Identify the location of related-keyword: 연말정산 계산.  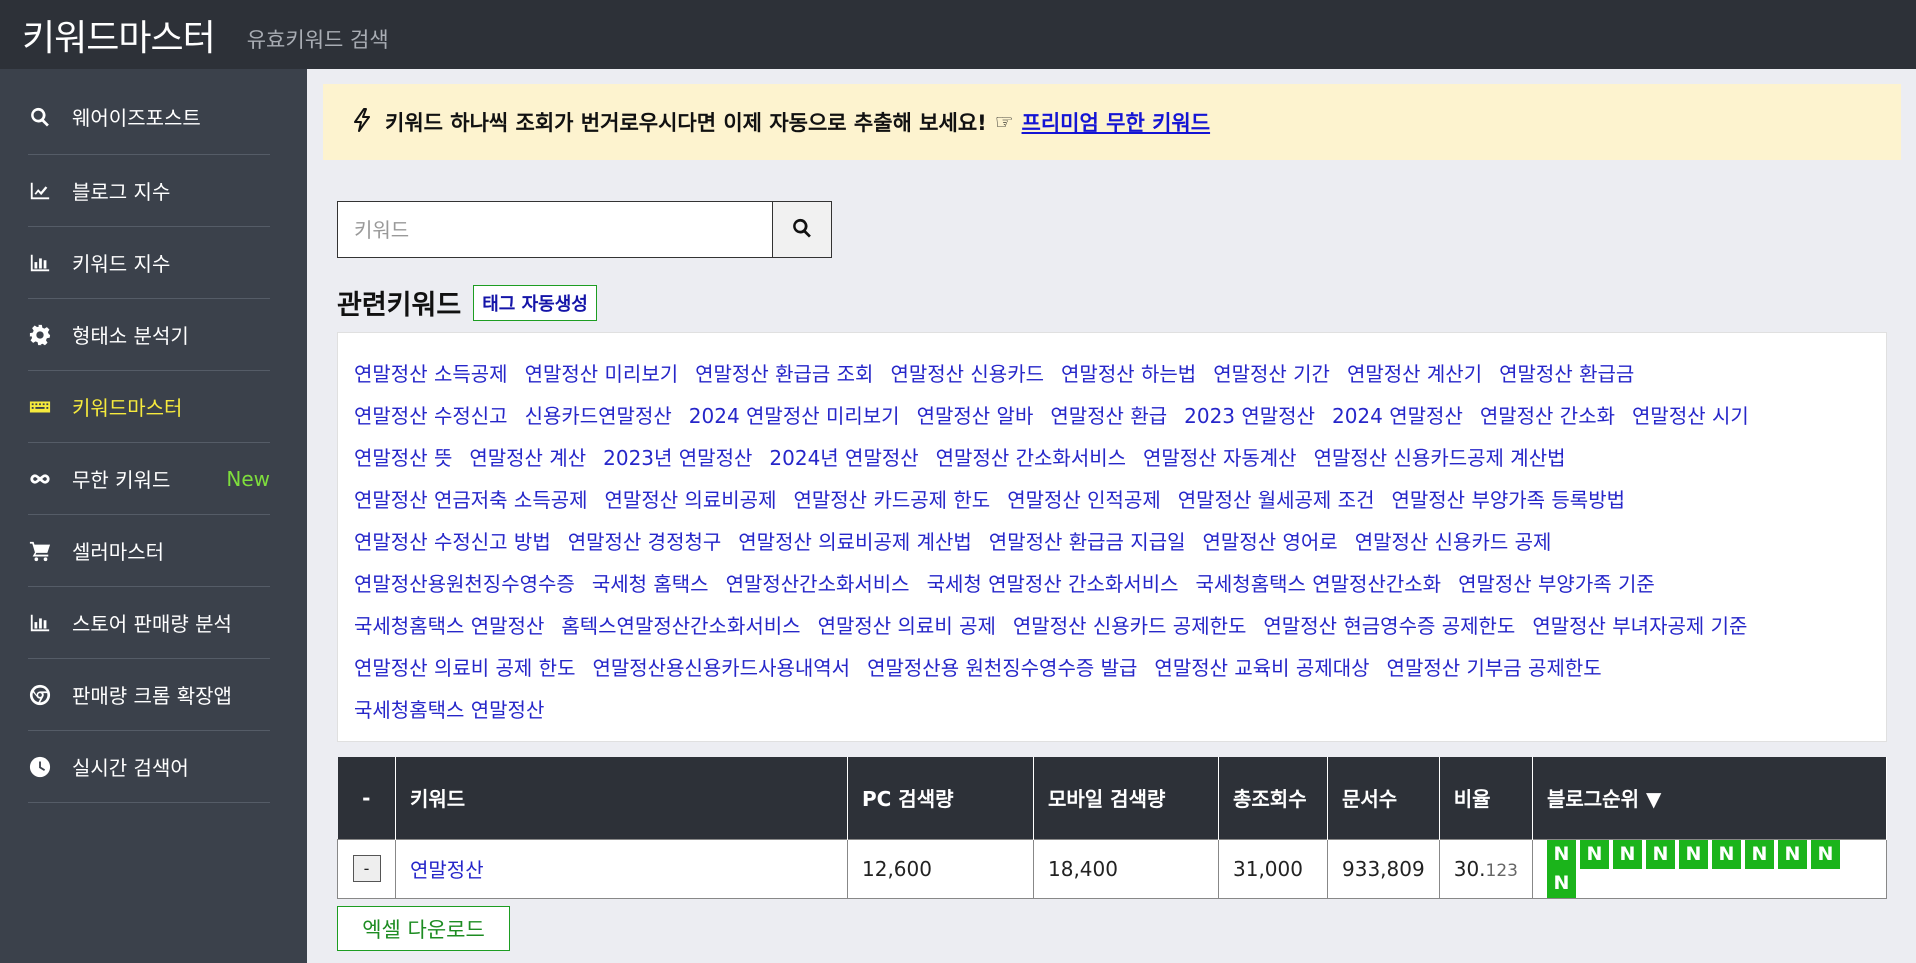
(527, 456).